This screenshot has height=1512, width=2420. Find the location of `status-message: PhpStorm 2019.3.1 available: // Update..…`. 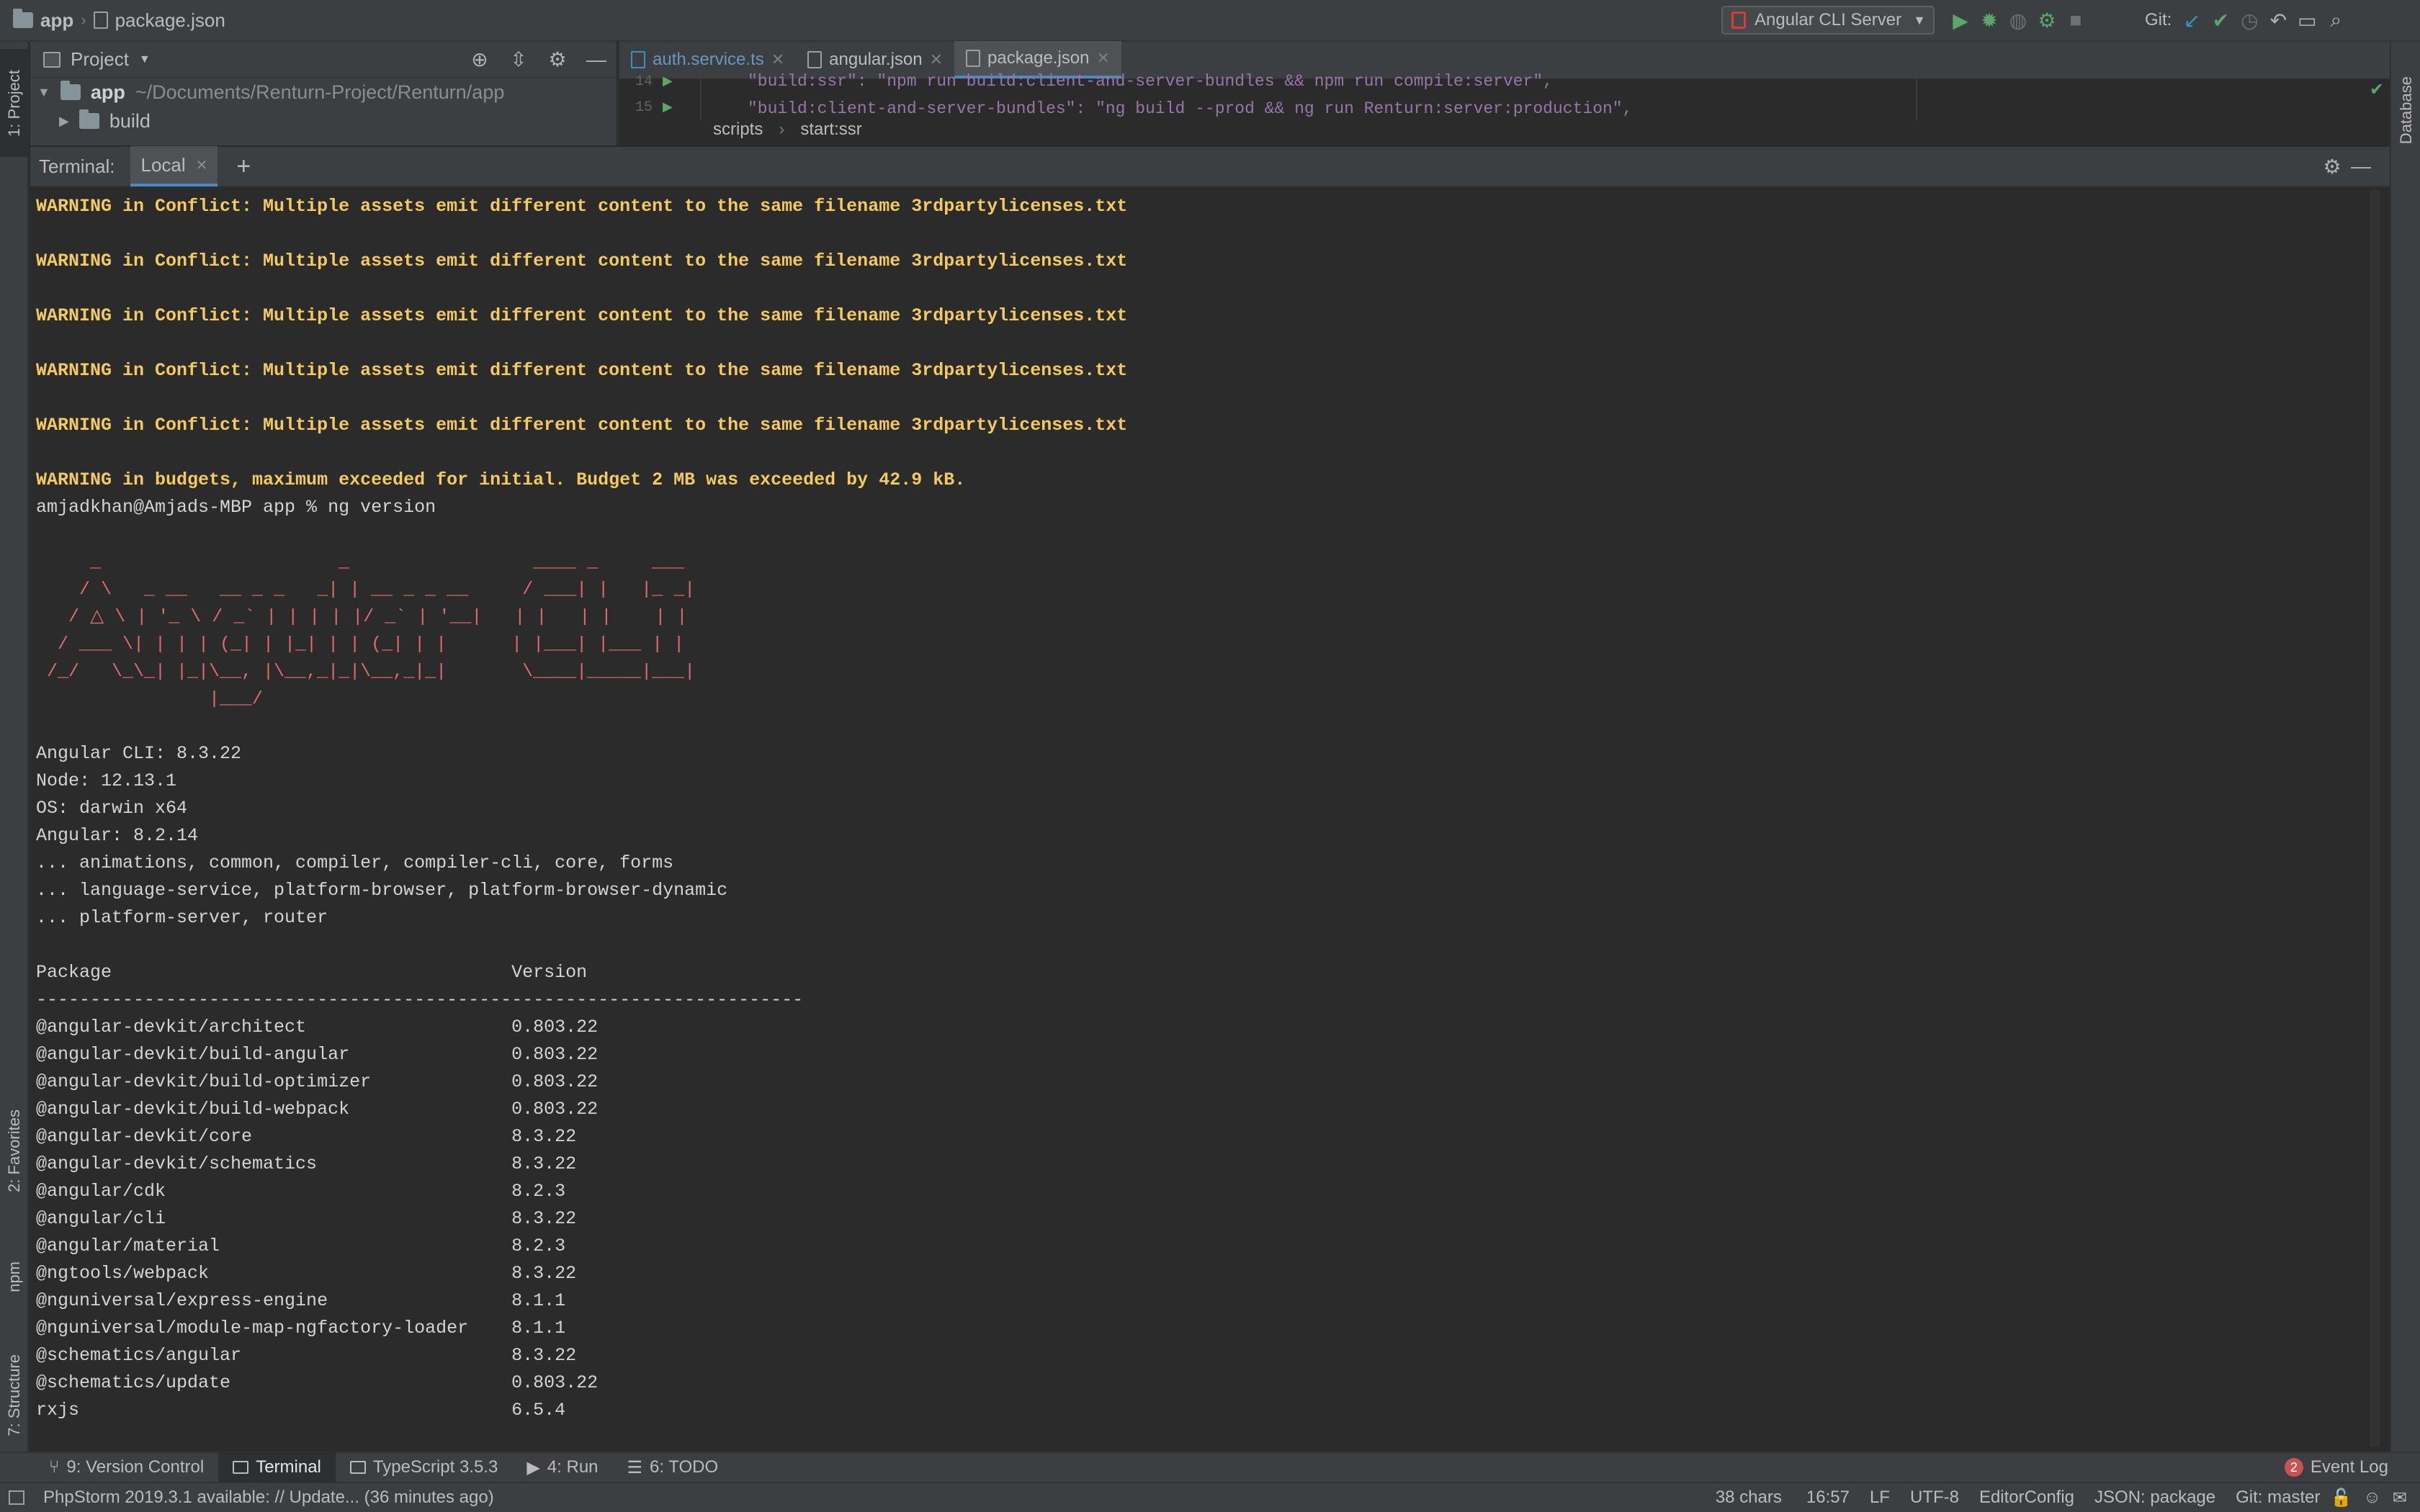

status-message: PhpStorm 2019.3.1 available: // Update..… is located at coordinates (268, 1498).